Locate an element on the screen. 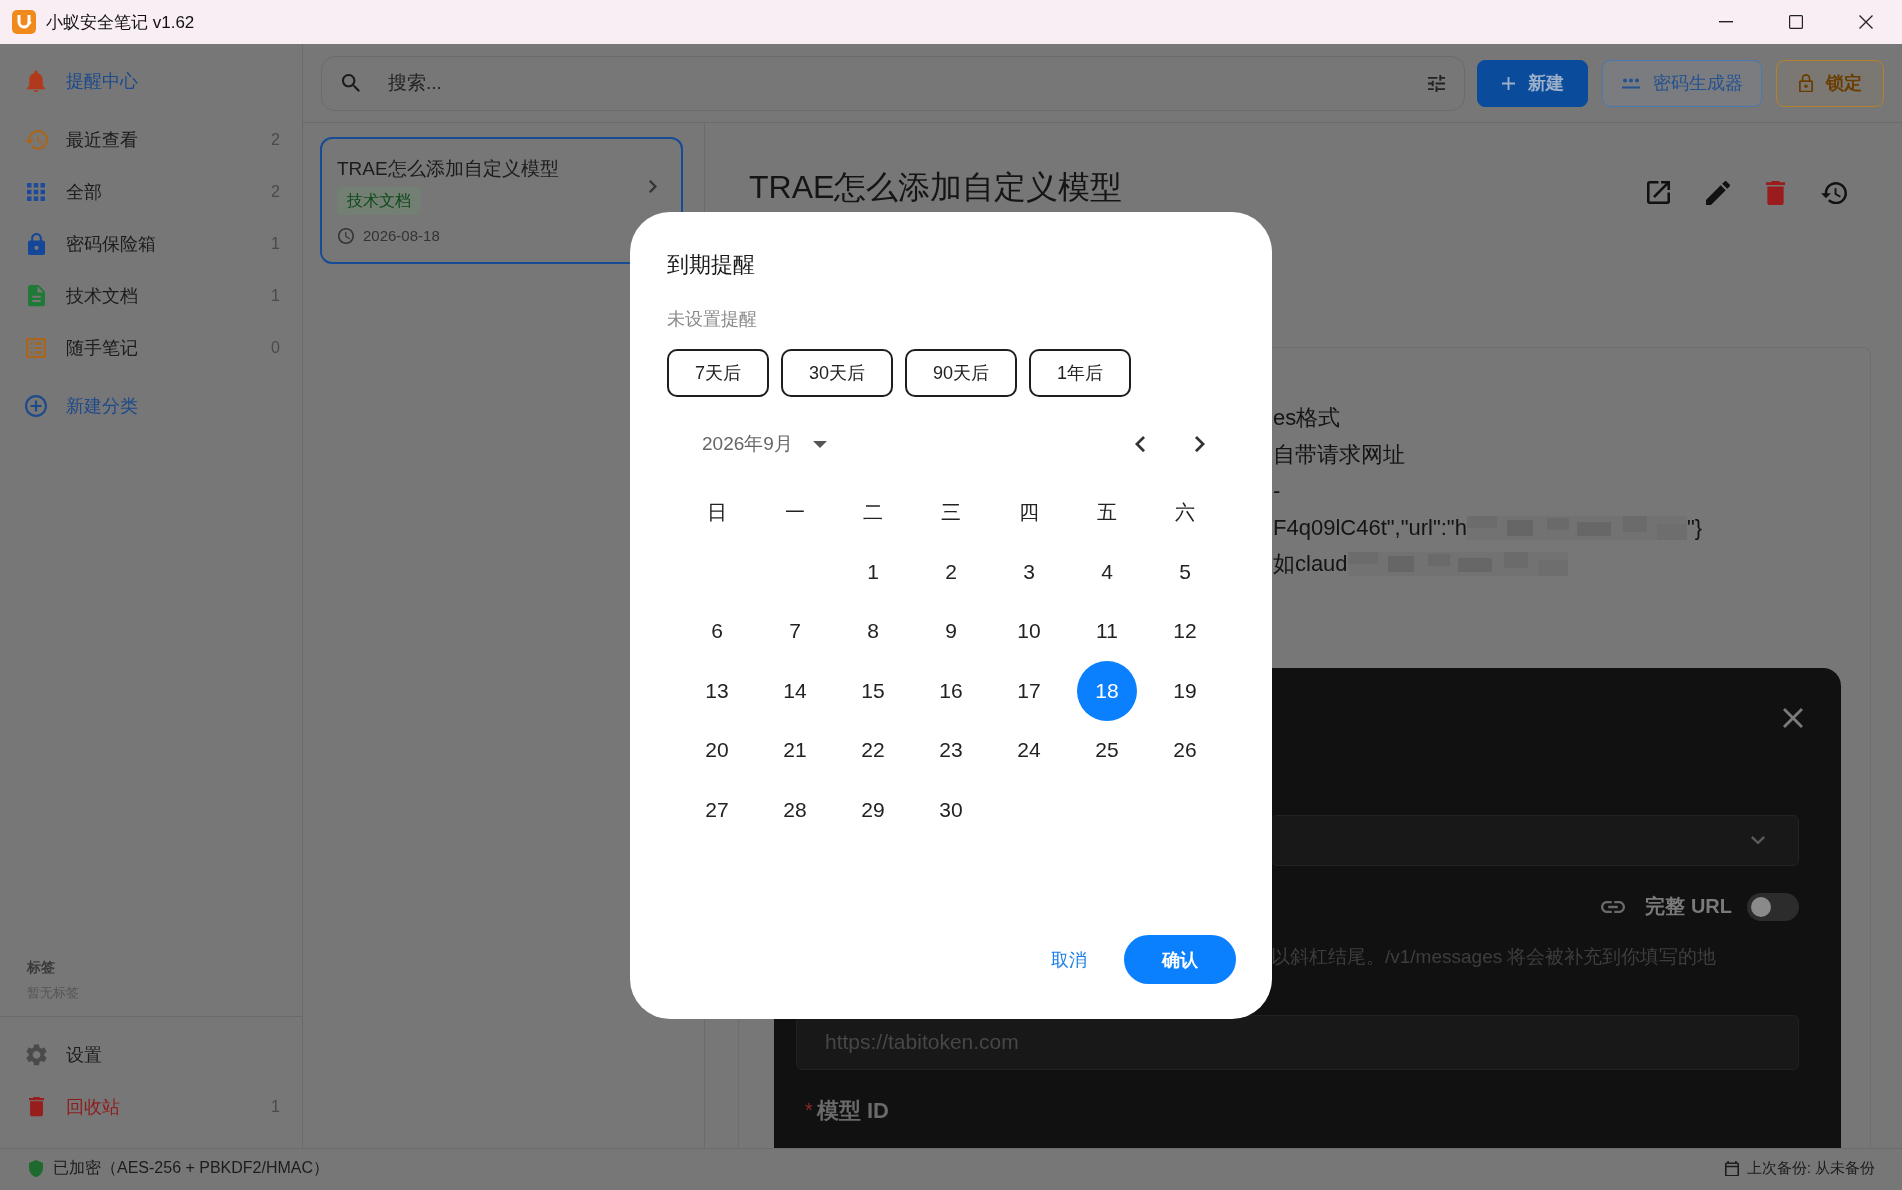 The image size is (1902, 1190). note-title: TRAE怎么添加自定义模型 is located at coordinates (448, 169).